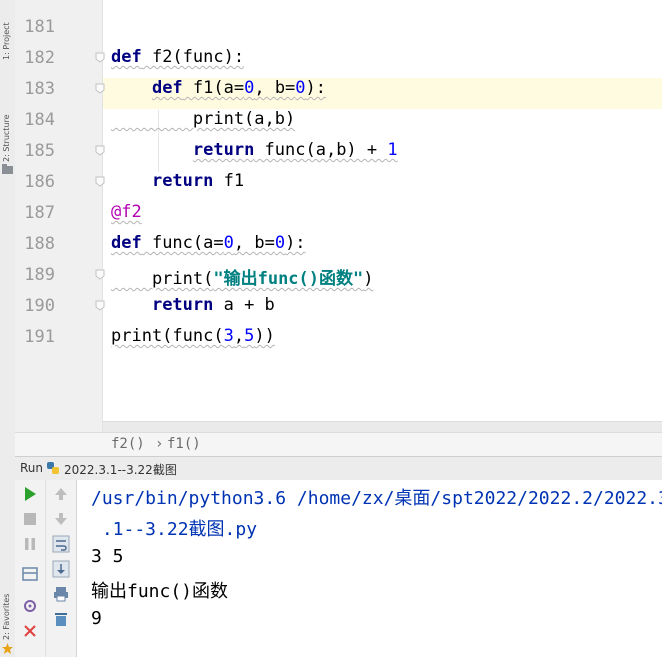  Describe the element at coordinates (96, 618) in the screenshot. I see `console-line: 9` at that location.